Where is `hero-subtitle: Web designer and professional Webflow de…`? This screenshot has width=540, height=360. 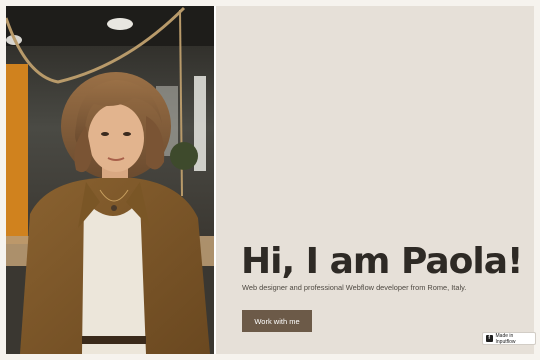
hero-subtitle: Web designer and professional Webflow de… is located at coordinates (354, 287).